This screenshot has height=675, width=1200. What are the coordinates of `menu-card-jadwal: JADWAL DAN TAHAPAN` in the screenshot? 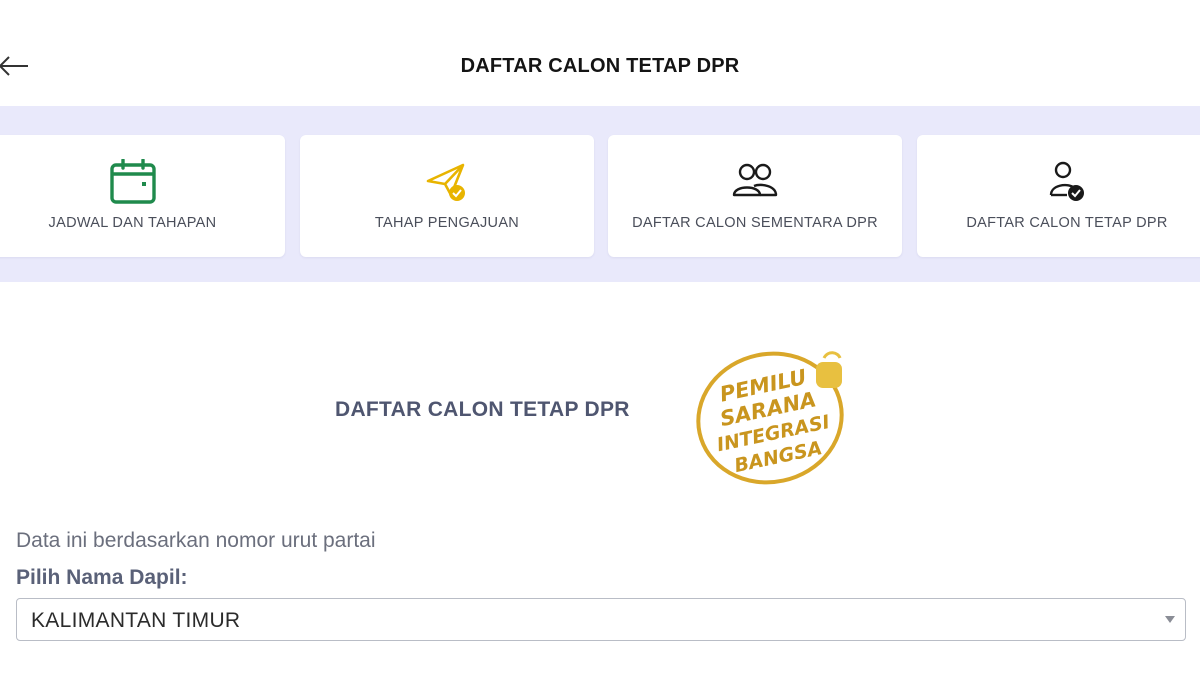 It's located at (142, 196).